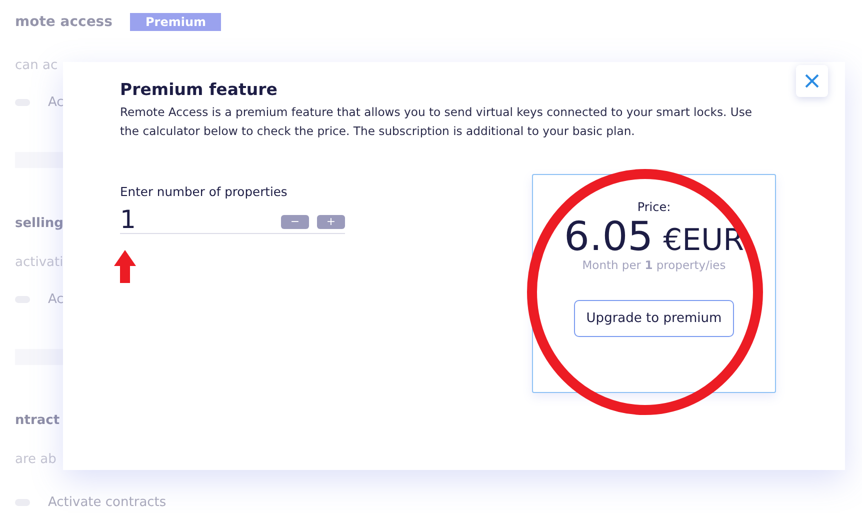  I want to click on close-icon, so click(812, 81).